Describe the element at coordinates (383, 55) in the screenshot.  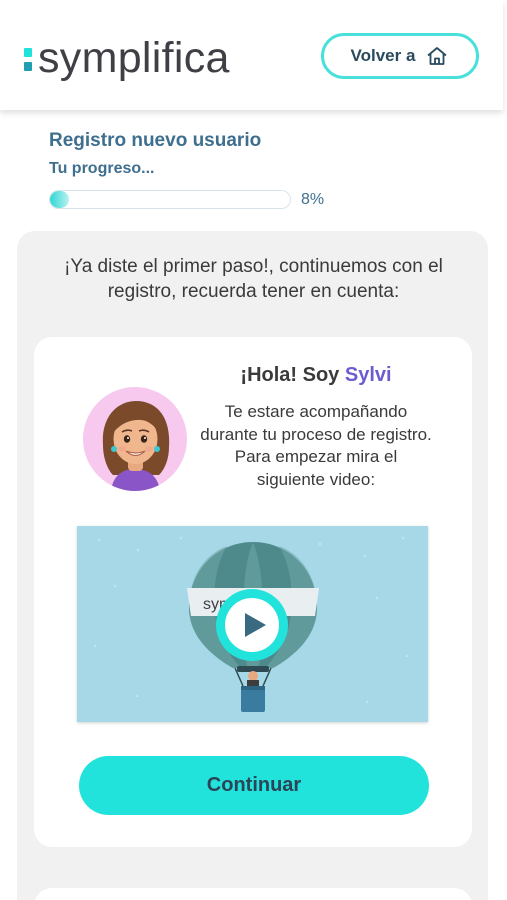
I see `back-home-label: Volver a` at that location.